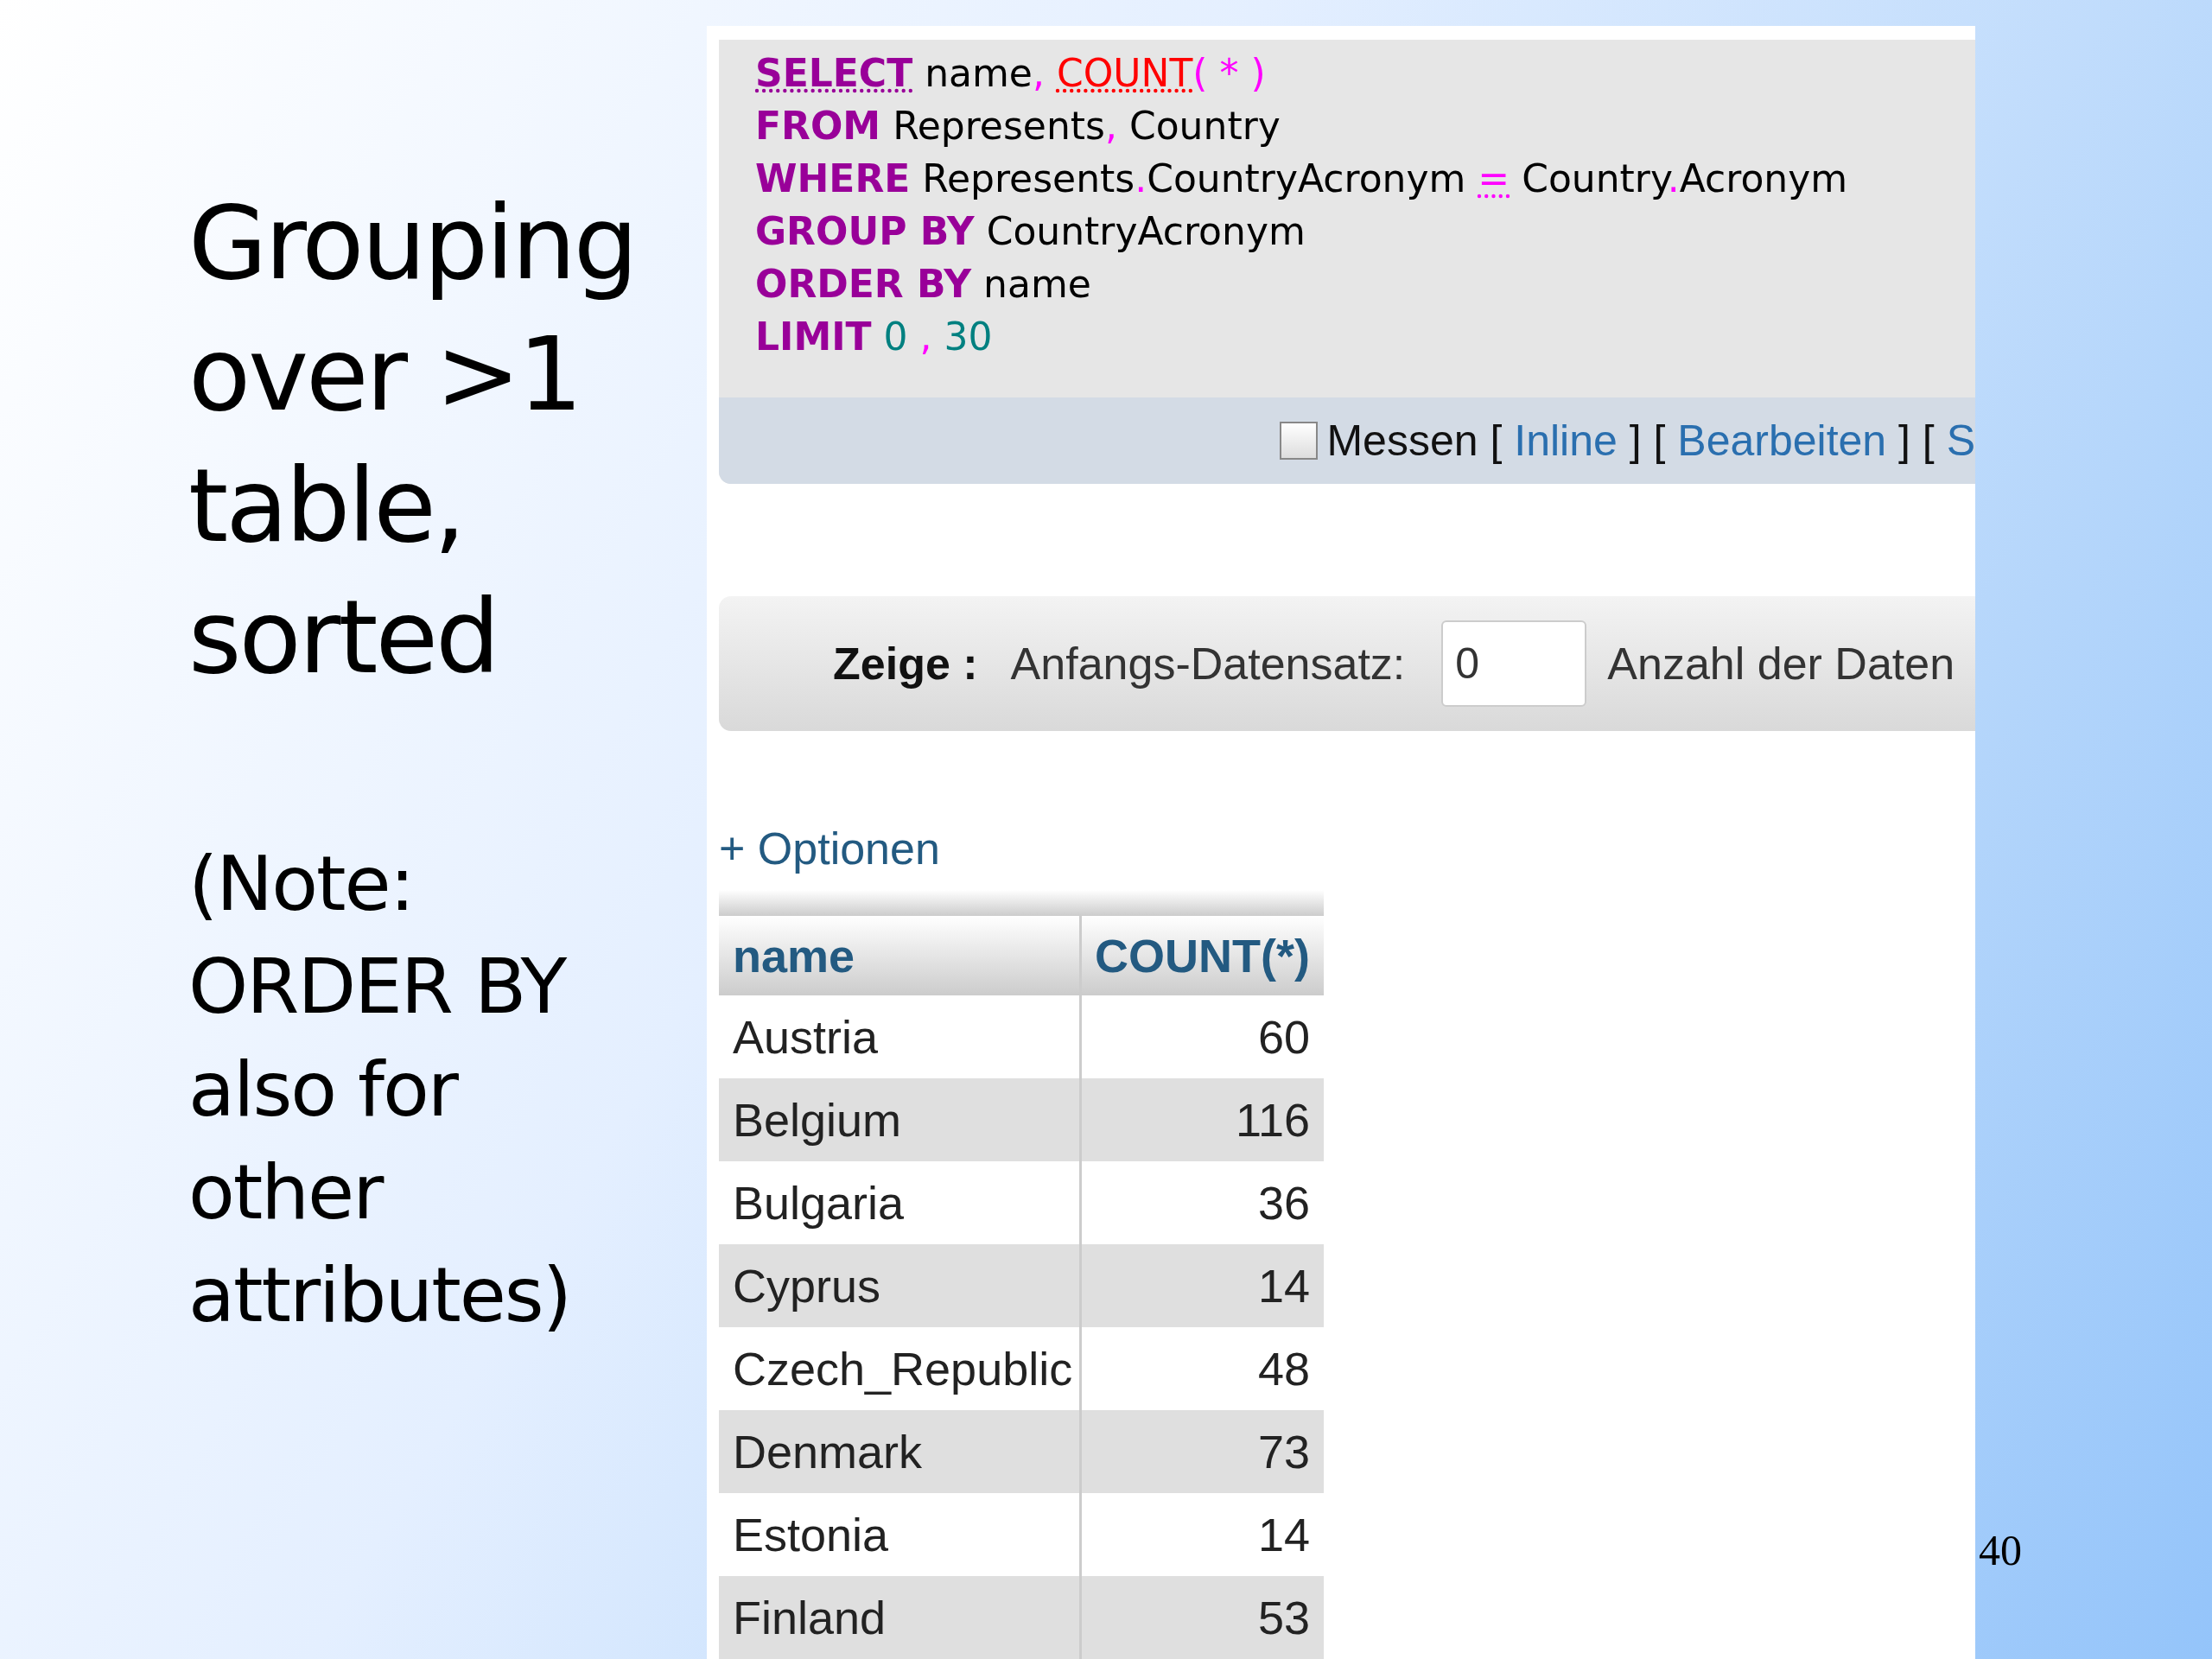 The width and height of the screenshot is (2212, 1659). I want to click on checkbox, so click(1299, 441).